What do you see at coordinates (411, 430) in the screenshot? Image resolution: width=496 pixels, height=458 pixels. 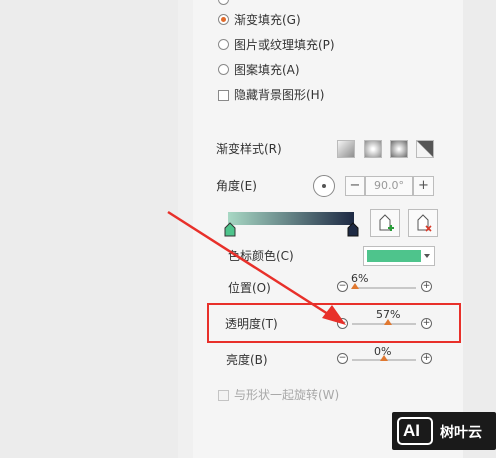 I see `watermark-brand: AI` at bounding box center [411, 430].